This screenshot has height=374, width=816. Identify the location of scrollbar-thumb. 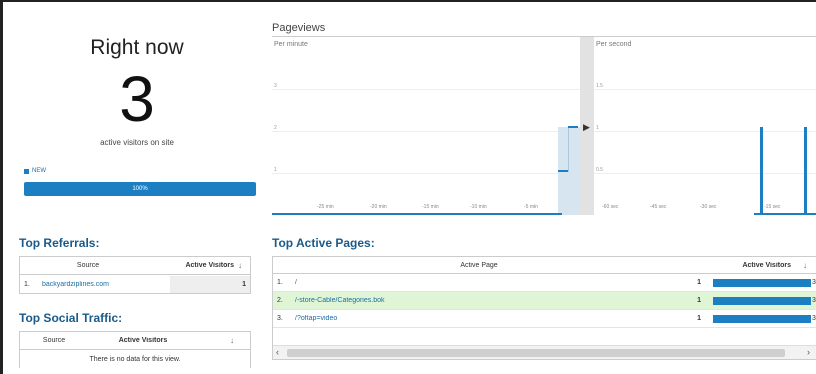
(536, 353).